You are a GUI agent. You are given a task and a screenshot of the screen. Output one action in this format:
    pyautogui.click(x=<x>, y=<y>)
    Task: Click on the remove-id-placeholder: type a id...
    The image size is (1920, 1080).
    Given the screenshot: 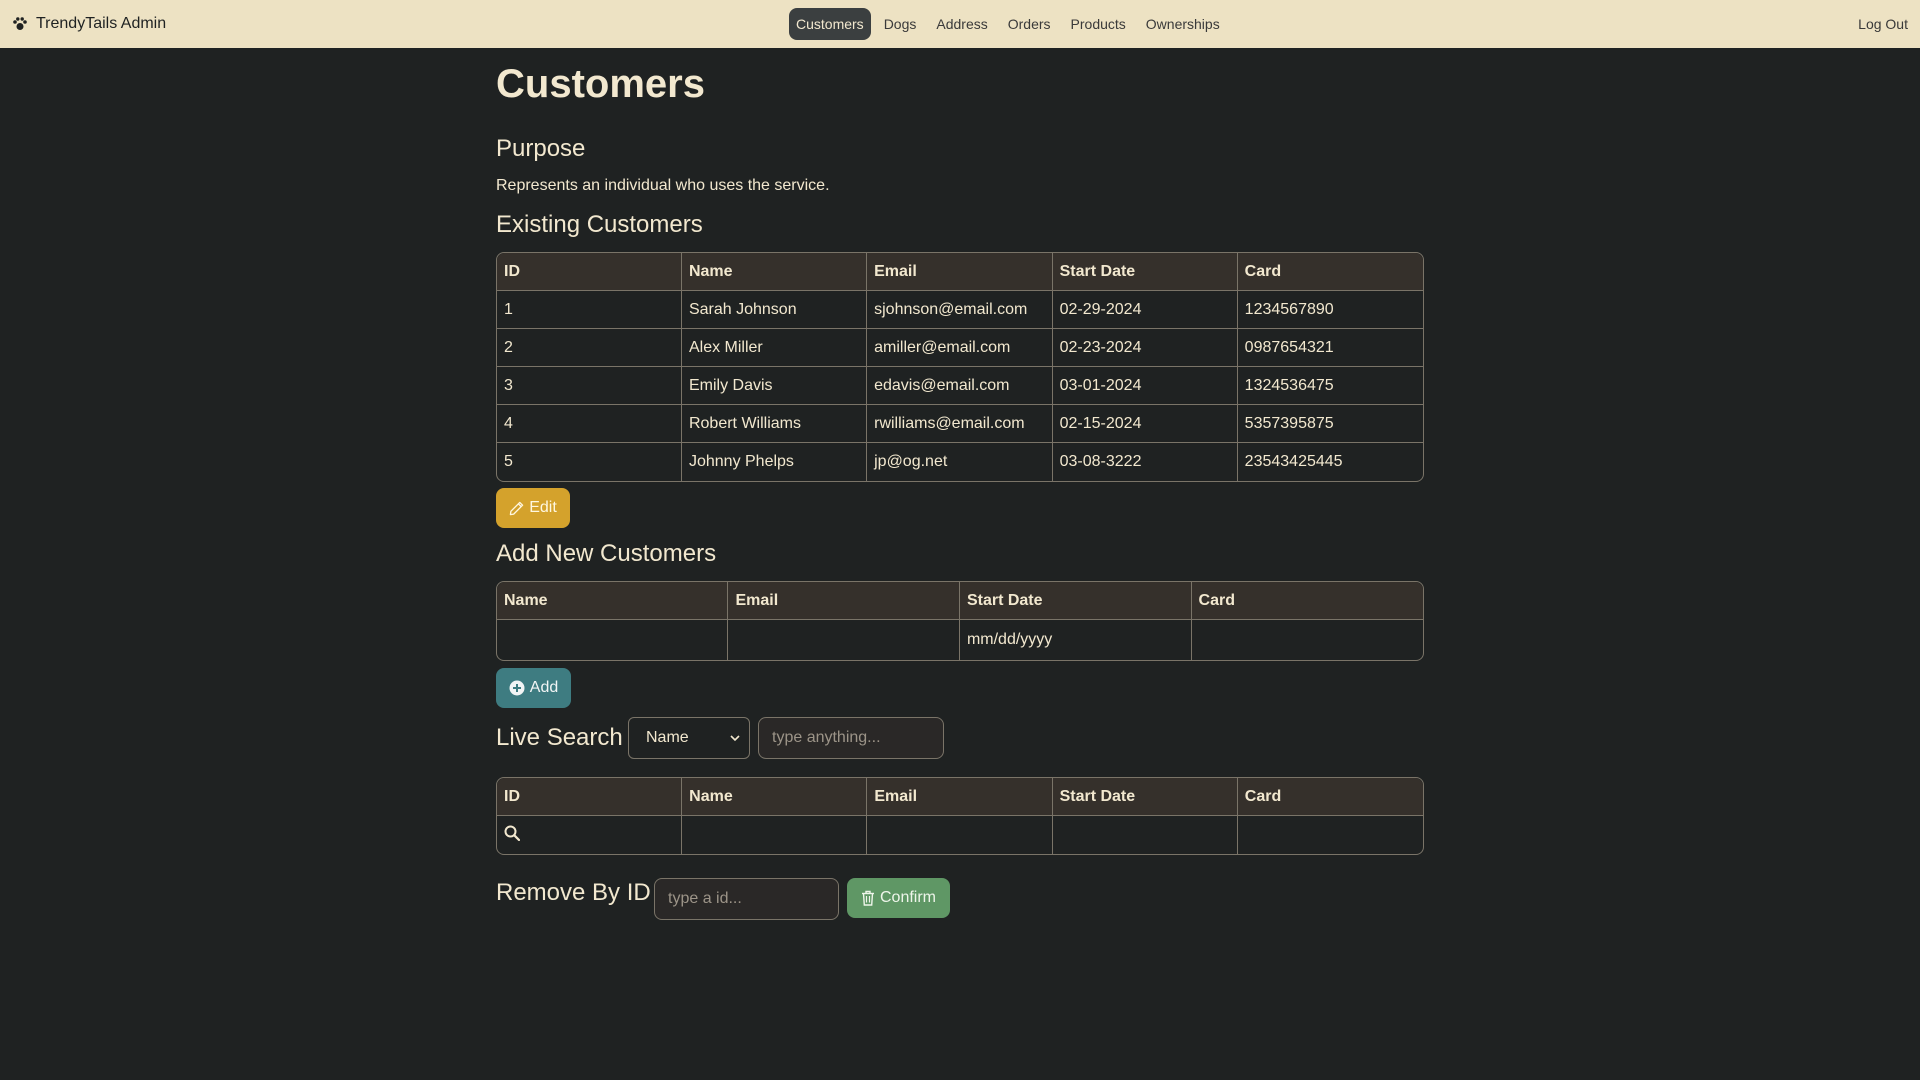 What is the action you would take?
    pyautogui.click(x=705, y=898)
    